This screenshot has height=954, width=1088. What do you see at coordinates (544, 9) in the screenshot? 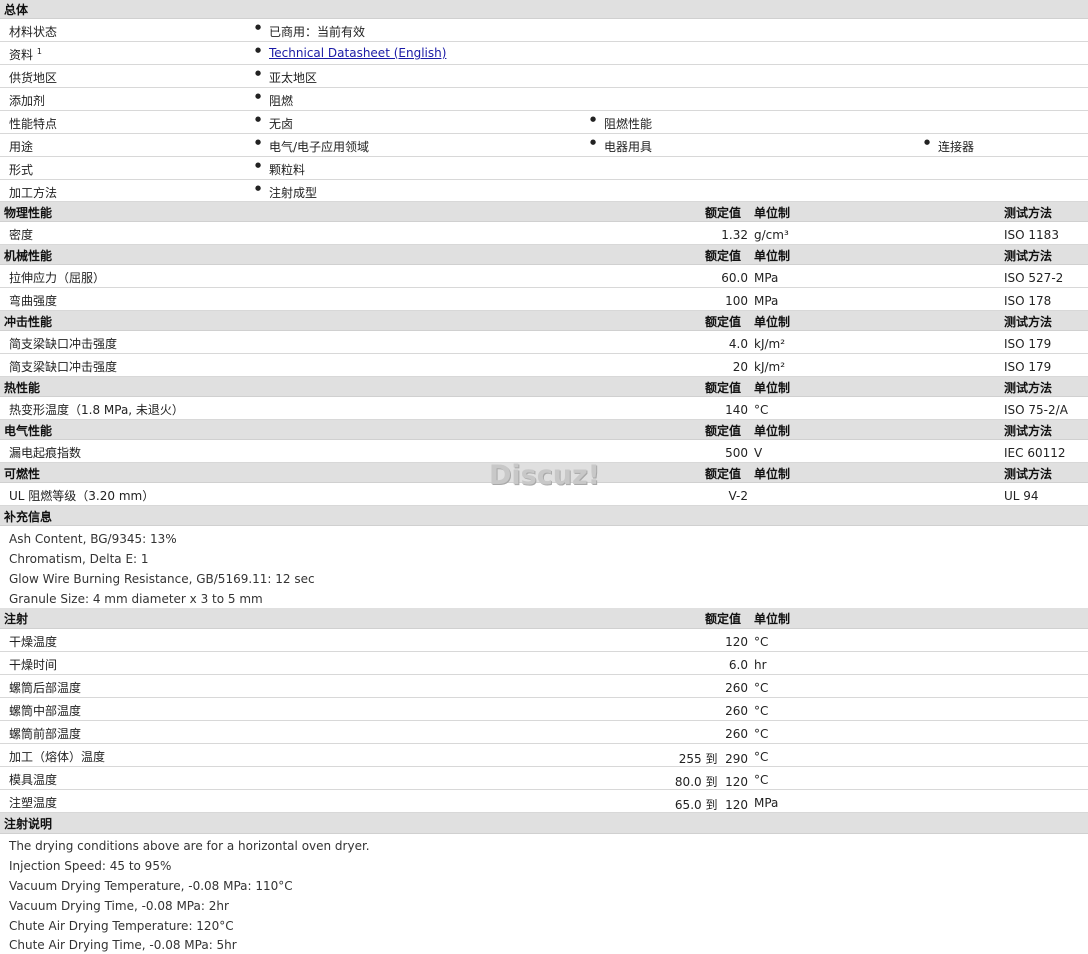
I see `section-header-general: 总体` at bounding box center [544, 9].